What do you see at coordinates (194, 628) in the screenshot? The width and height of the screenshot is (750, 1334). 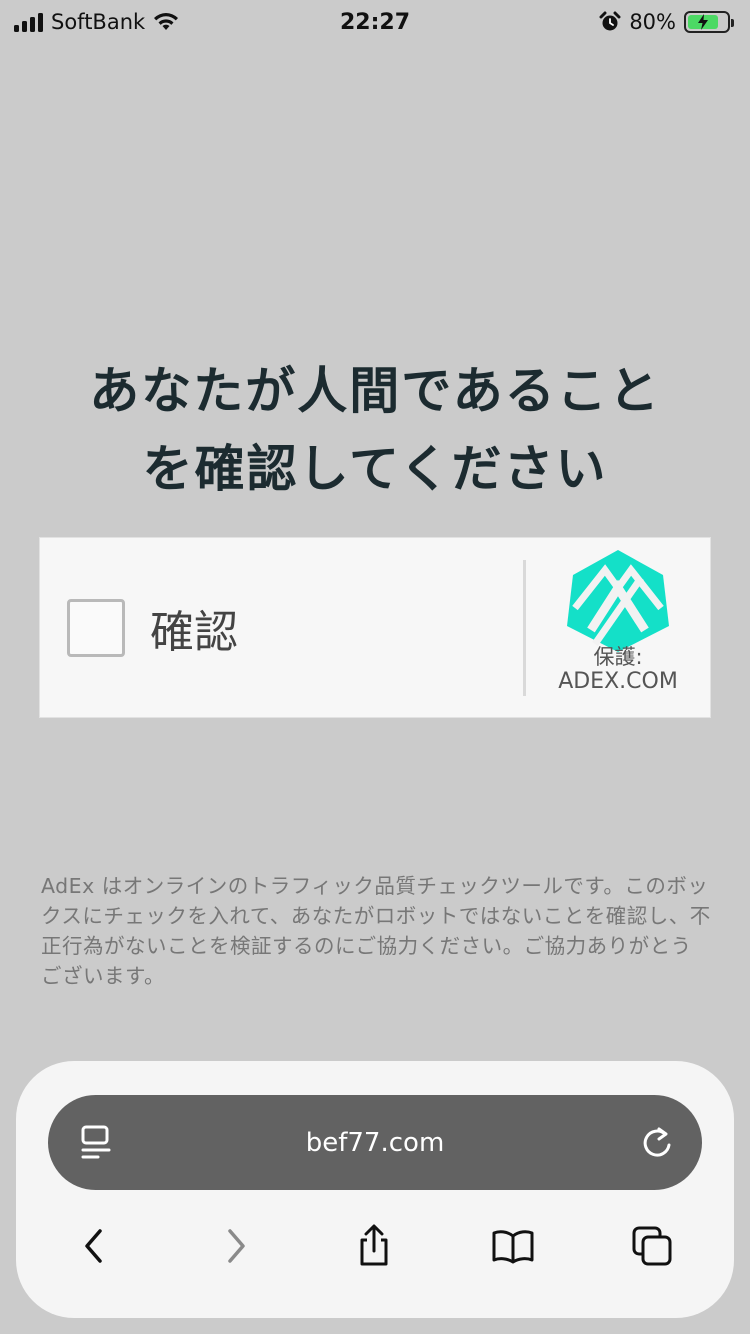 I see `verify-checkbox-label: 確認` at bounding box center [194, 628].